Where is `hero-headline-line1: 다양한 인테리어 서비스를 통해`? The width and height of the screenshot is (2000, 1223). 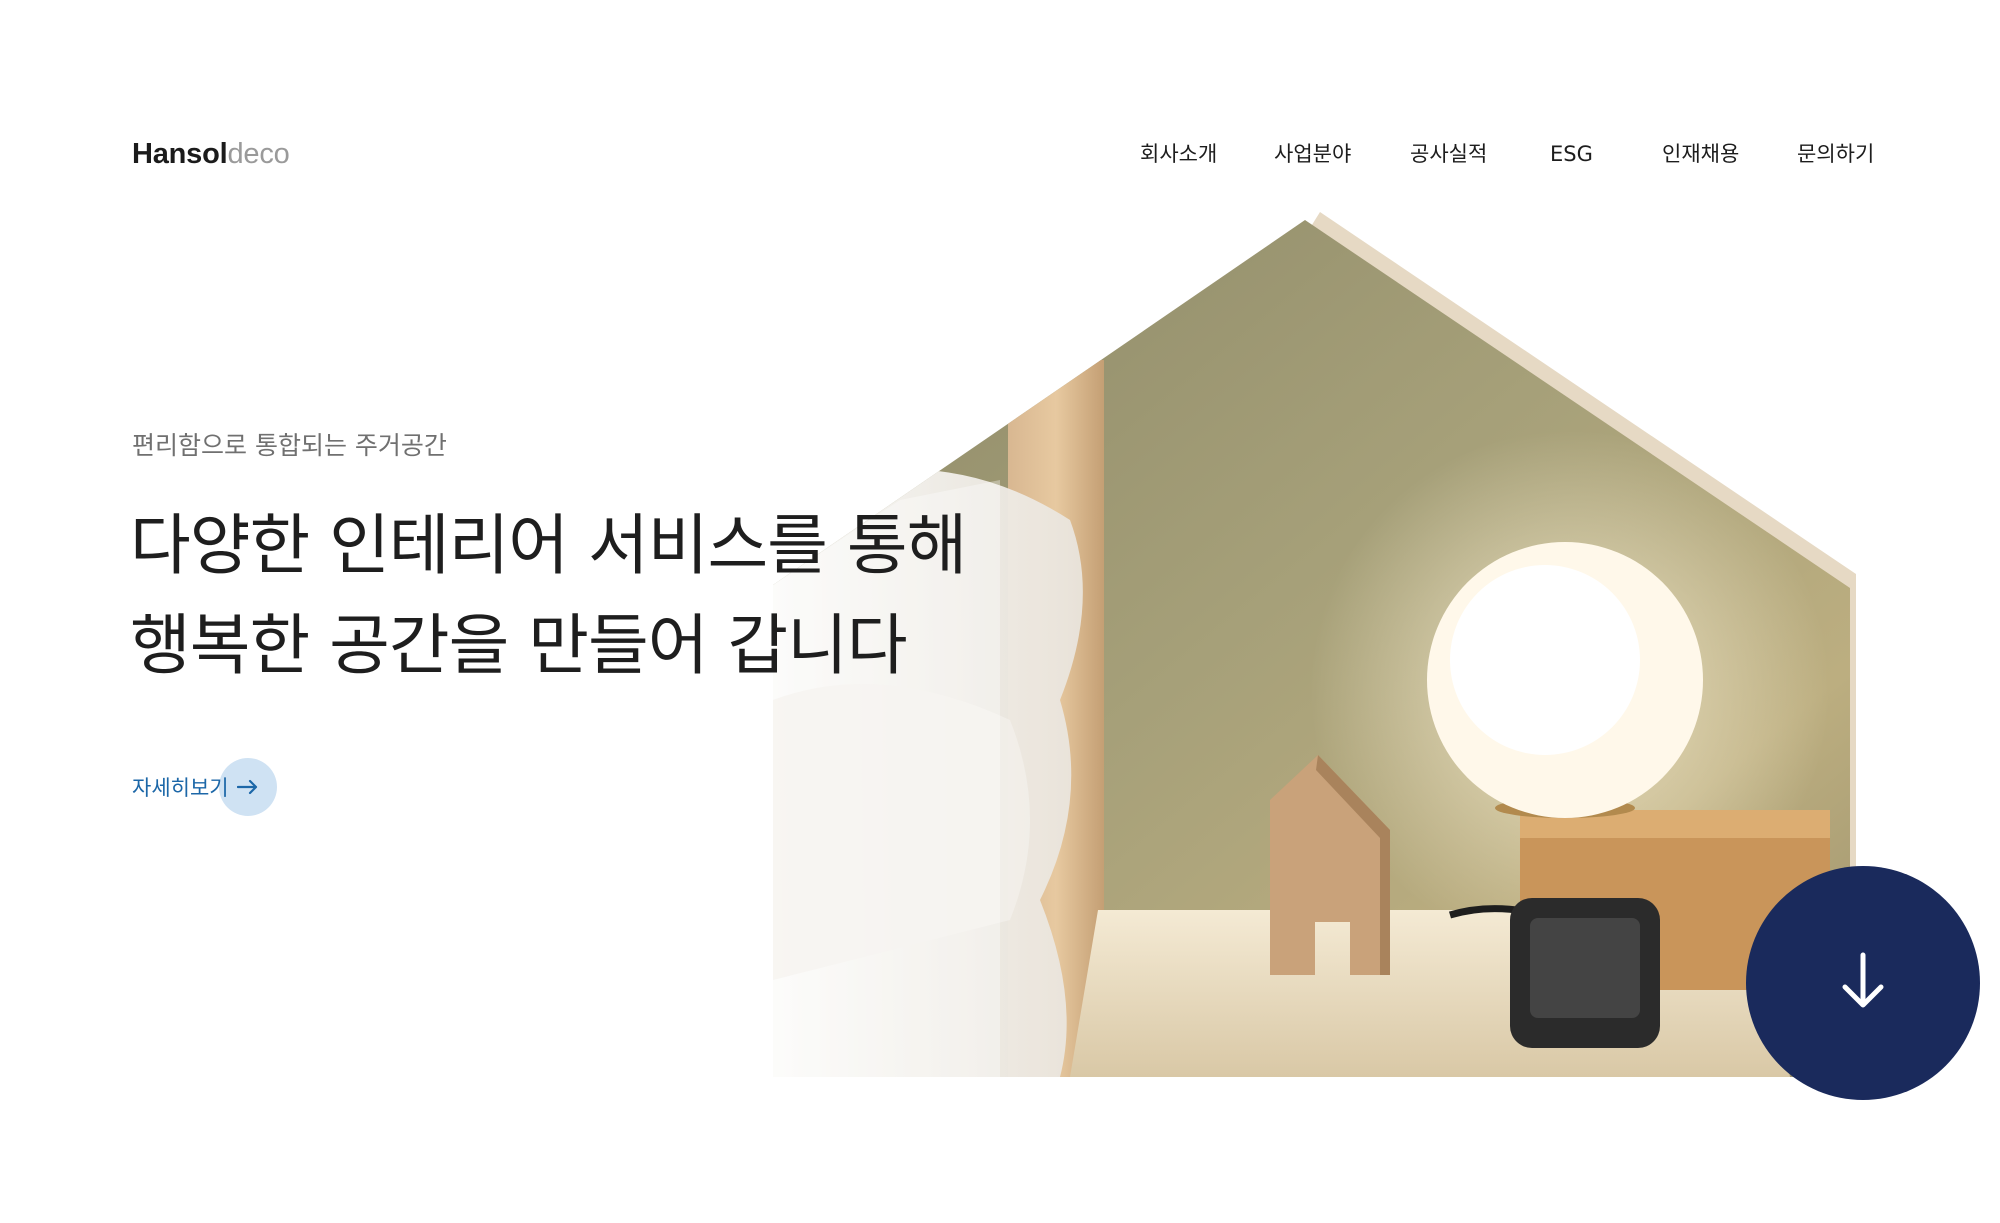
hero-headline-line1: 다양한 인테리어 서비스를 통해 is located at coordinates (548, 545).